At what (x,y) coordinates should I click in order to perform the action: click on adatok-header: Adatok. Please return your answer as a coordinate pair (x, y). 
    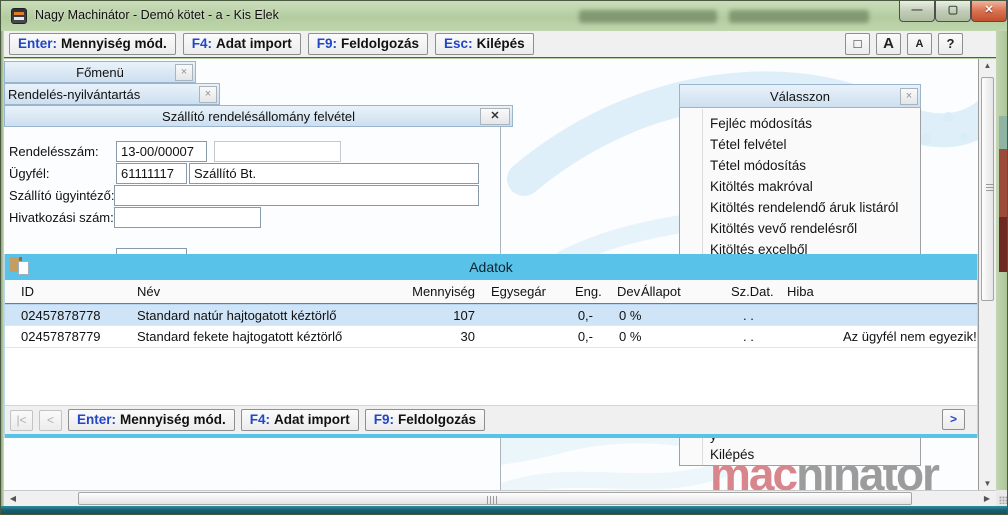
    Looking at the image, I should click on (491, 267).